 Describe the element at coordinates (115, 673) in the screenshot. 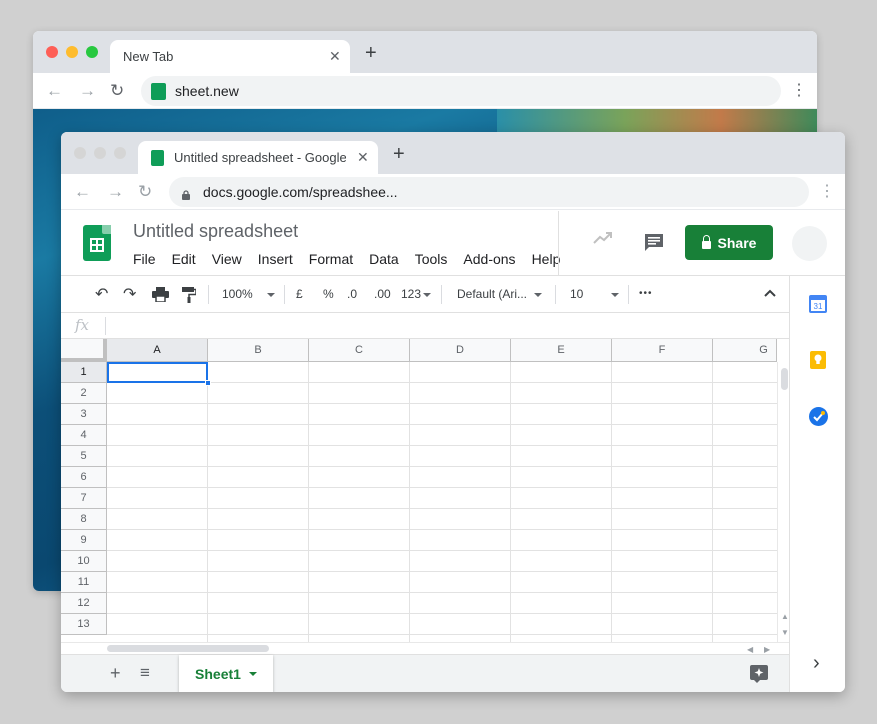

I see `add-sheet-button: +` at that location.